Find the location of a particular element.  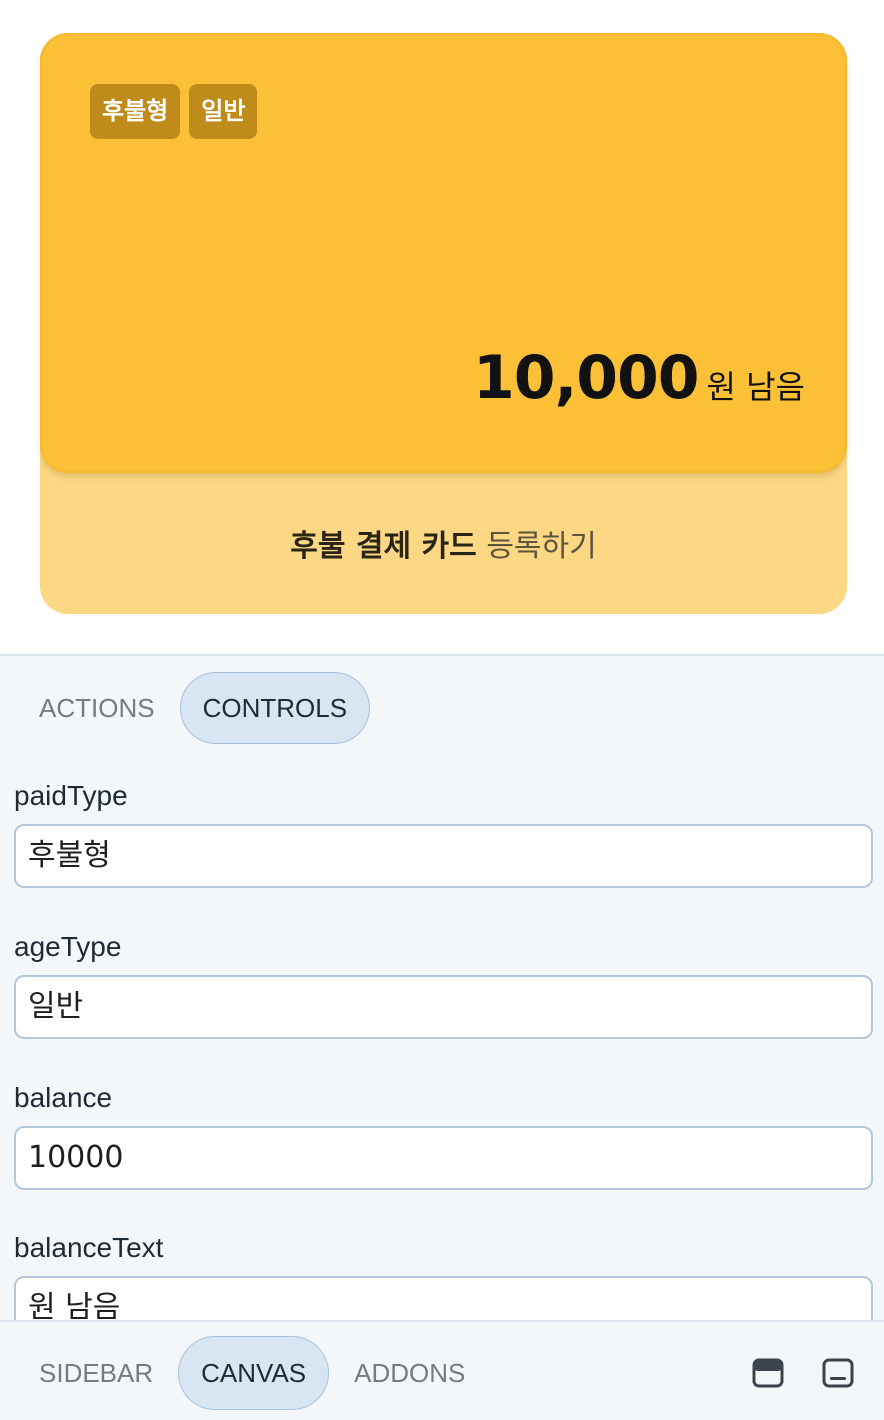

field-label: balance is located at coordinates (63, 1097).